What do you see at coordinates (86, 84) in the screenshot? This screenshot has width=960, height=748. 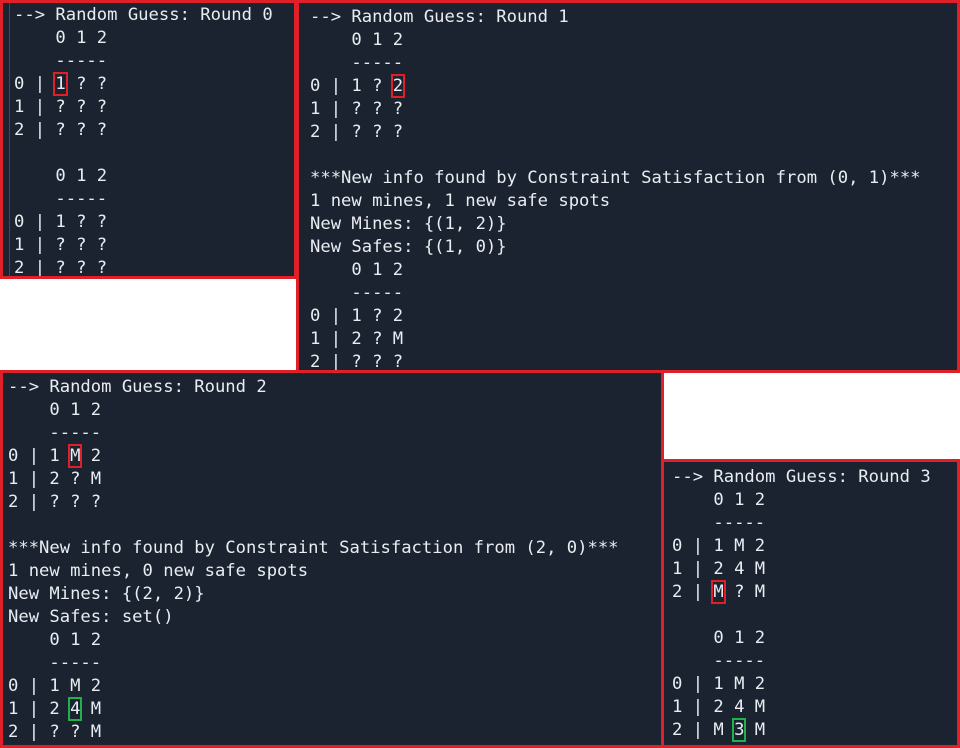 I see `console-text: ? ?` at bounding box center [86, 84].